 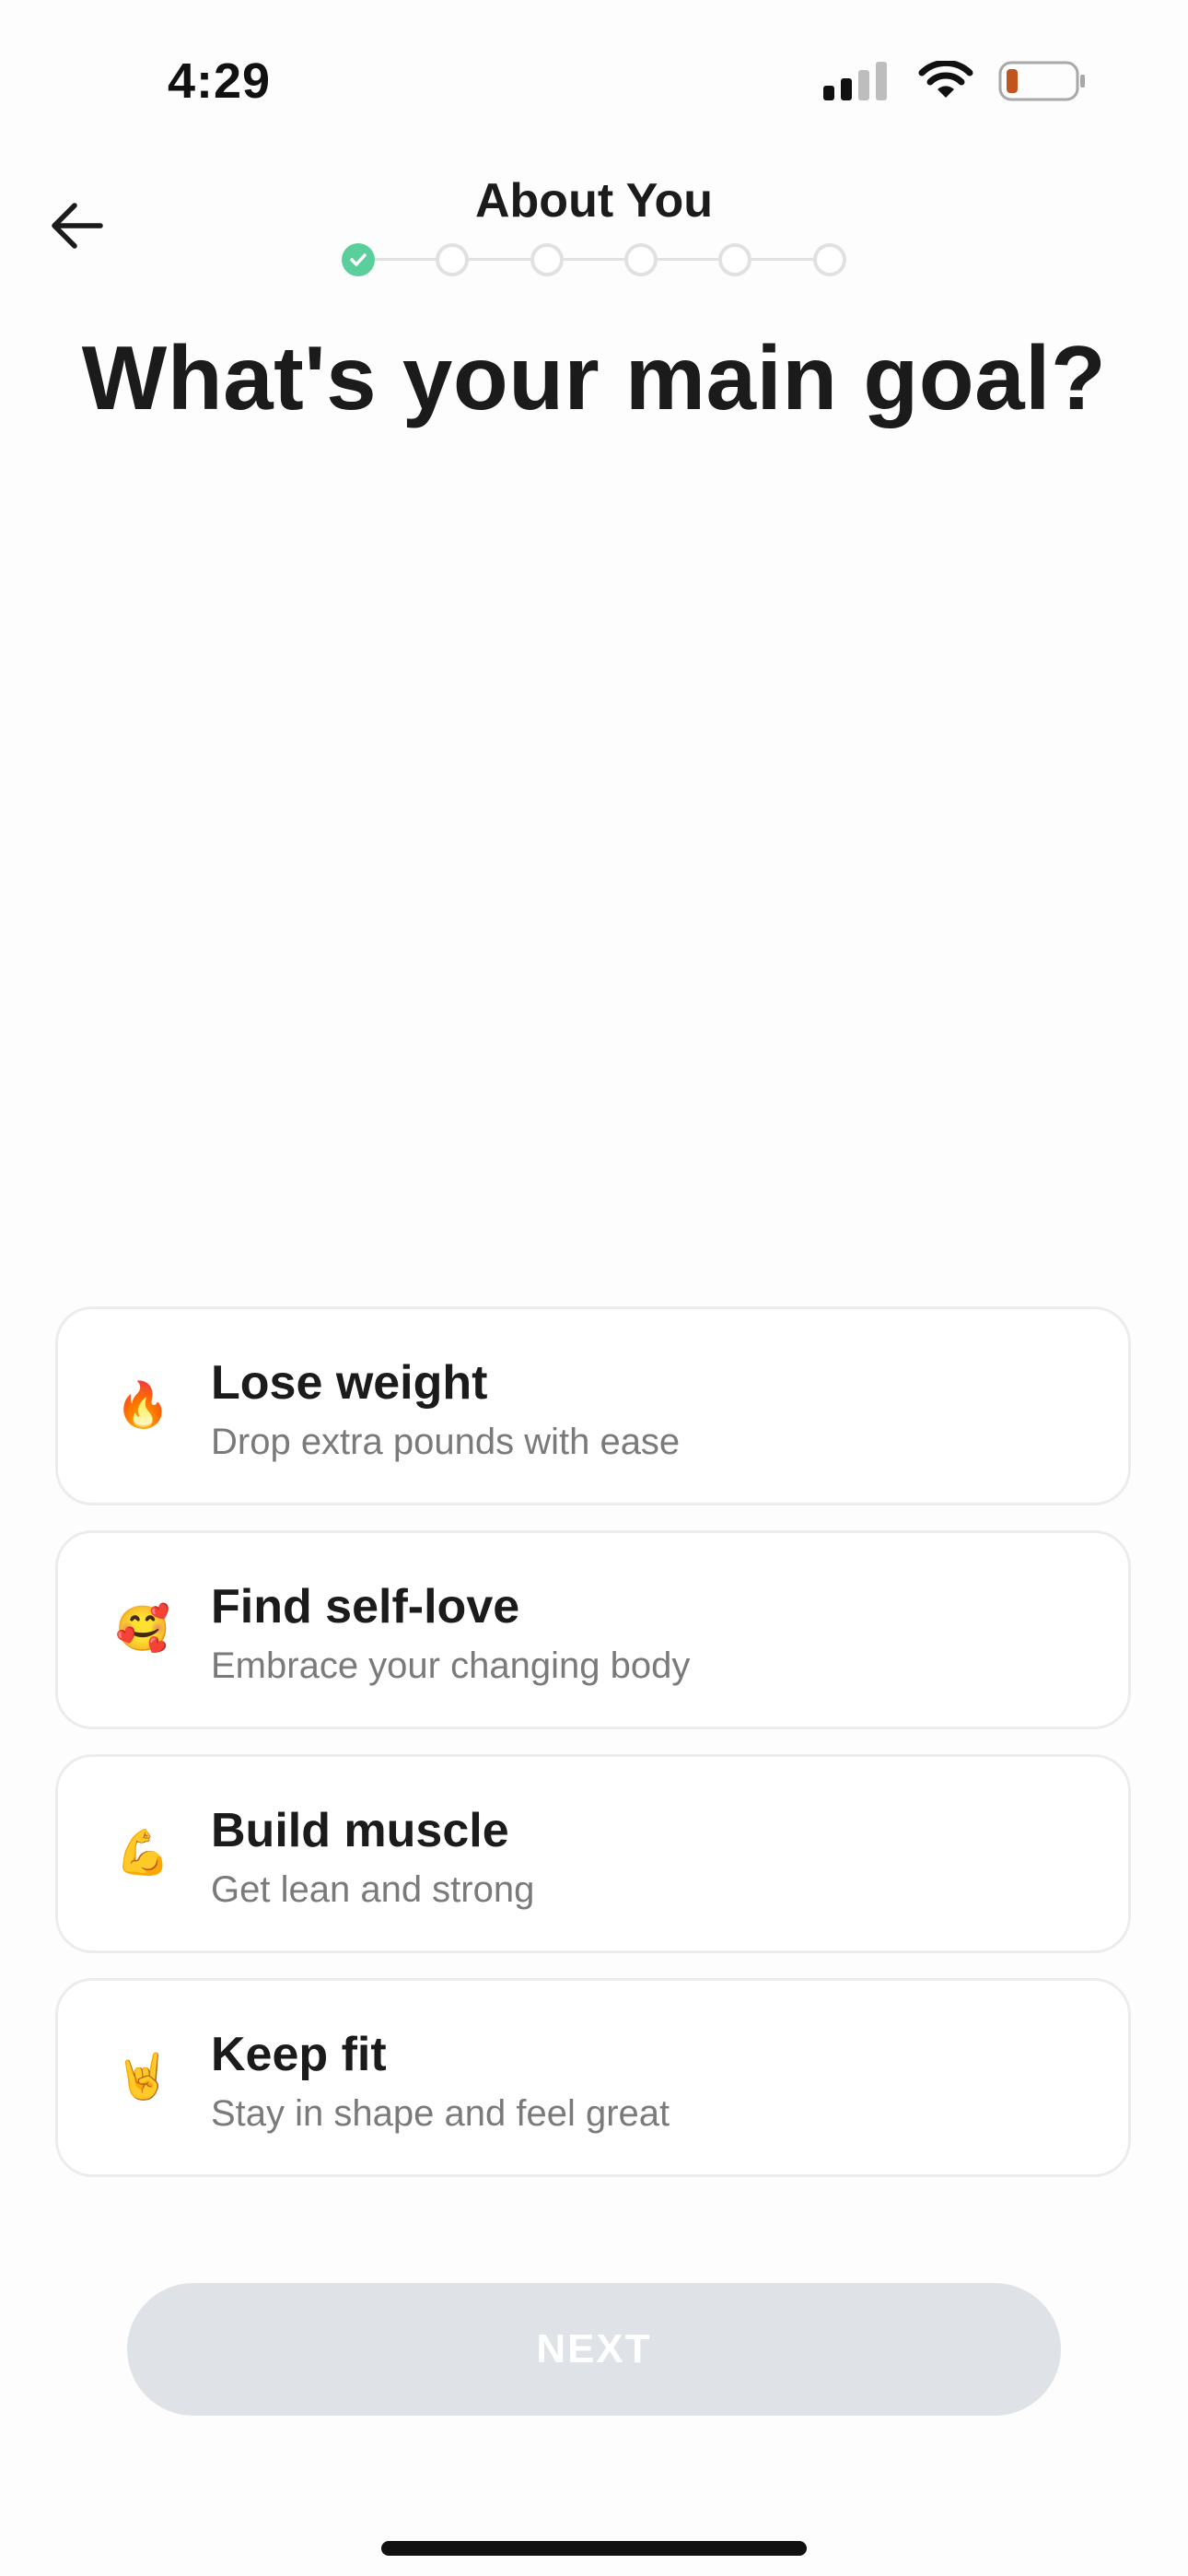 I want to click on option-title: Lose weight, so click(x=349, y=1383).